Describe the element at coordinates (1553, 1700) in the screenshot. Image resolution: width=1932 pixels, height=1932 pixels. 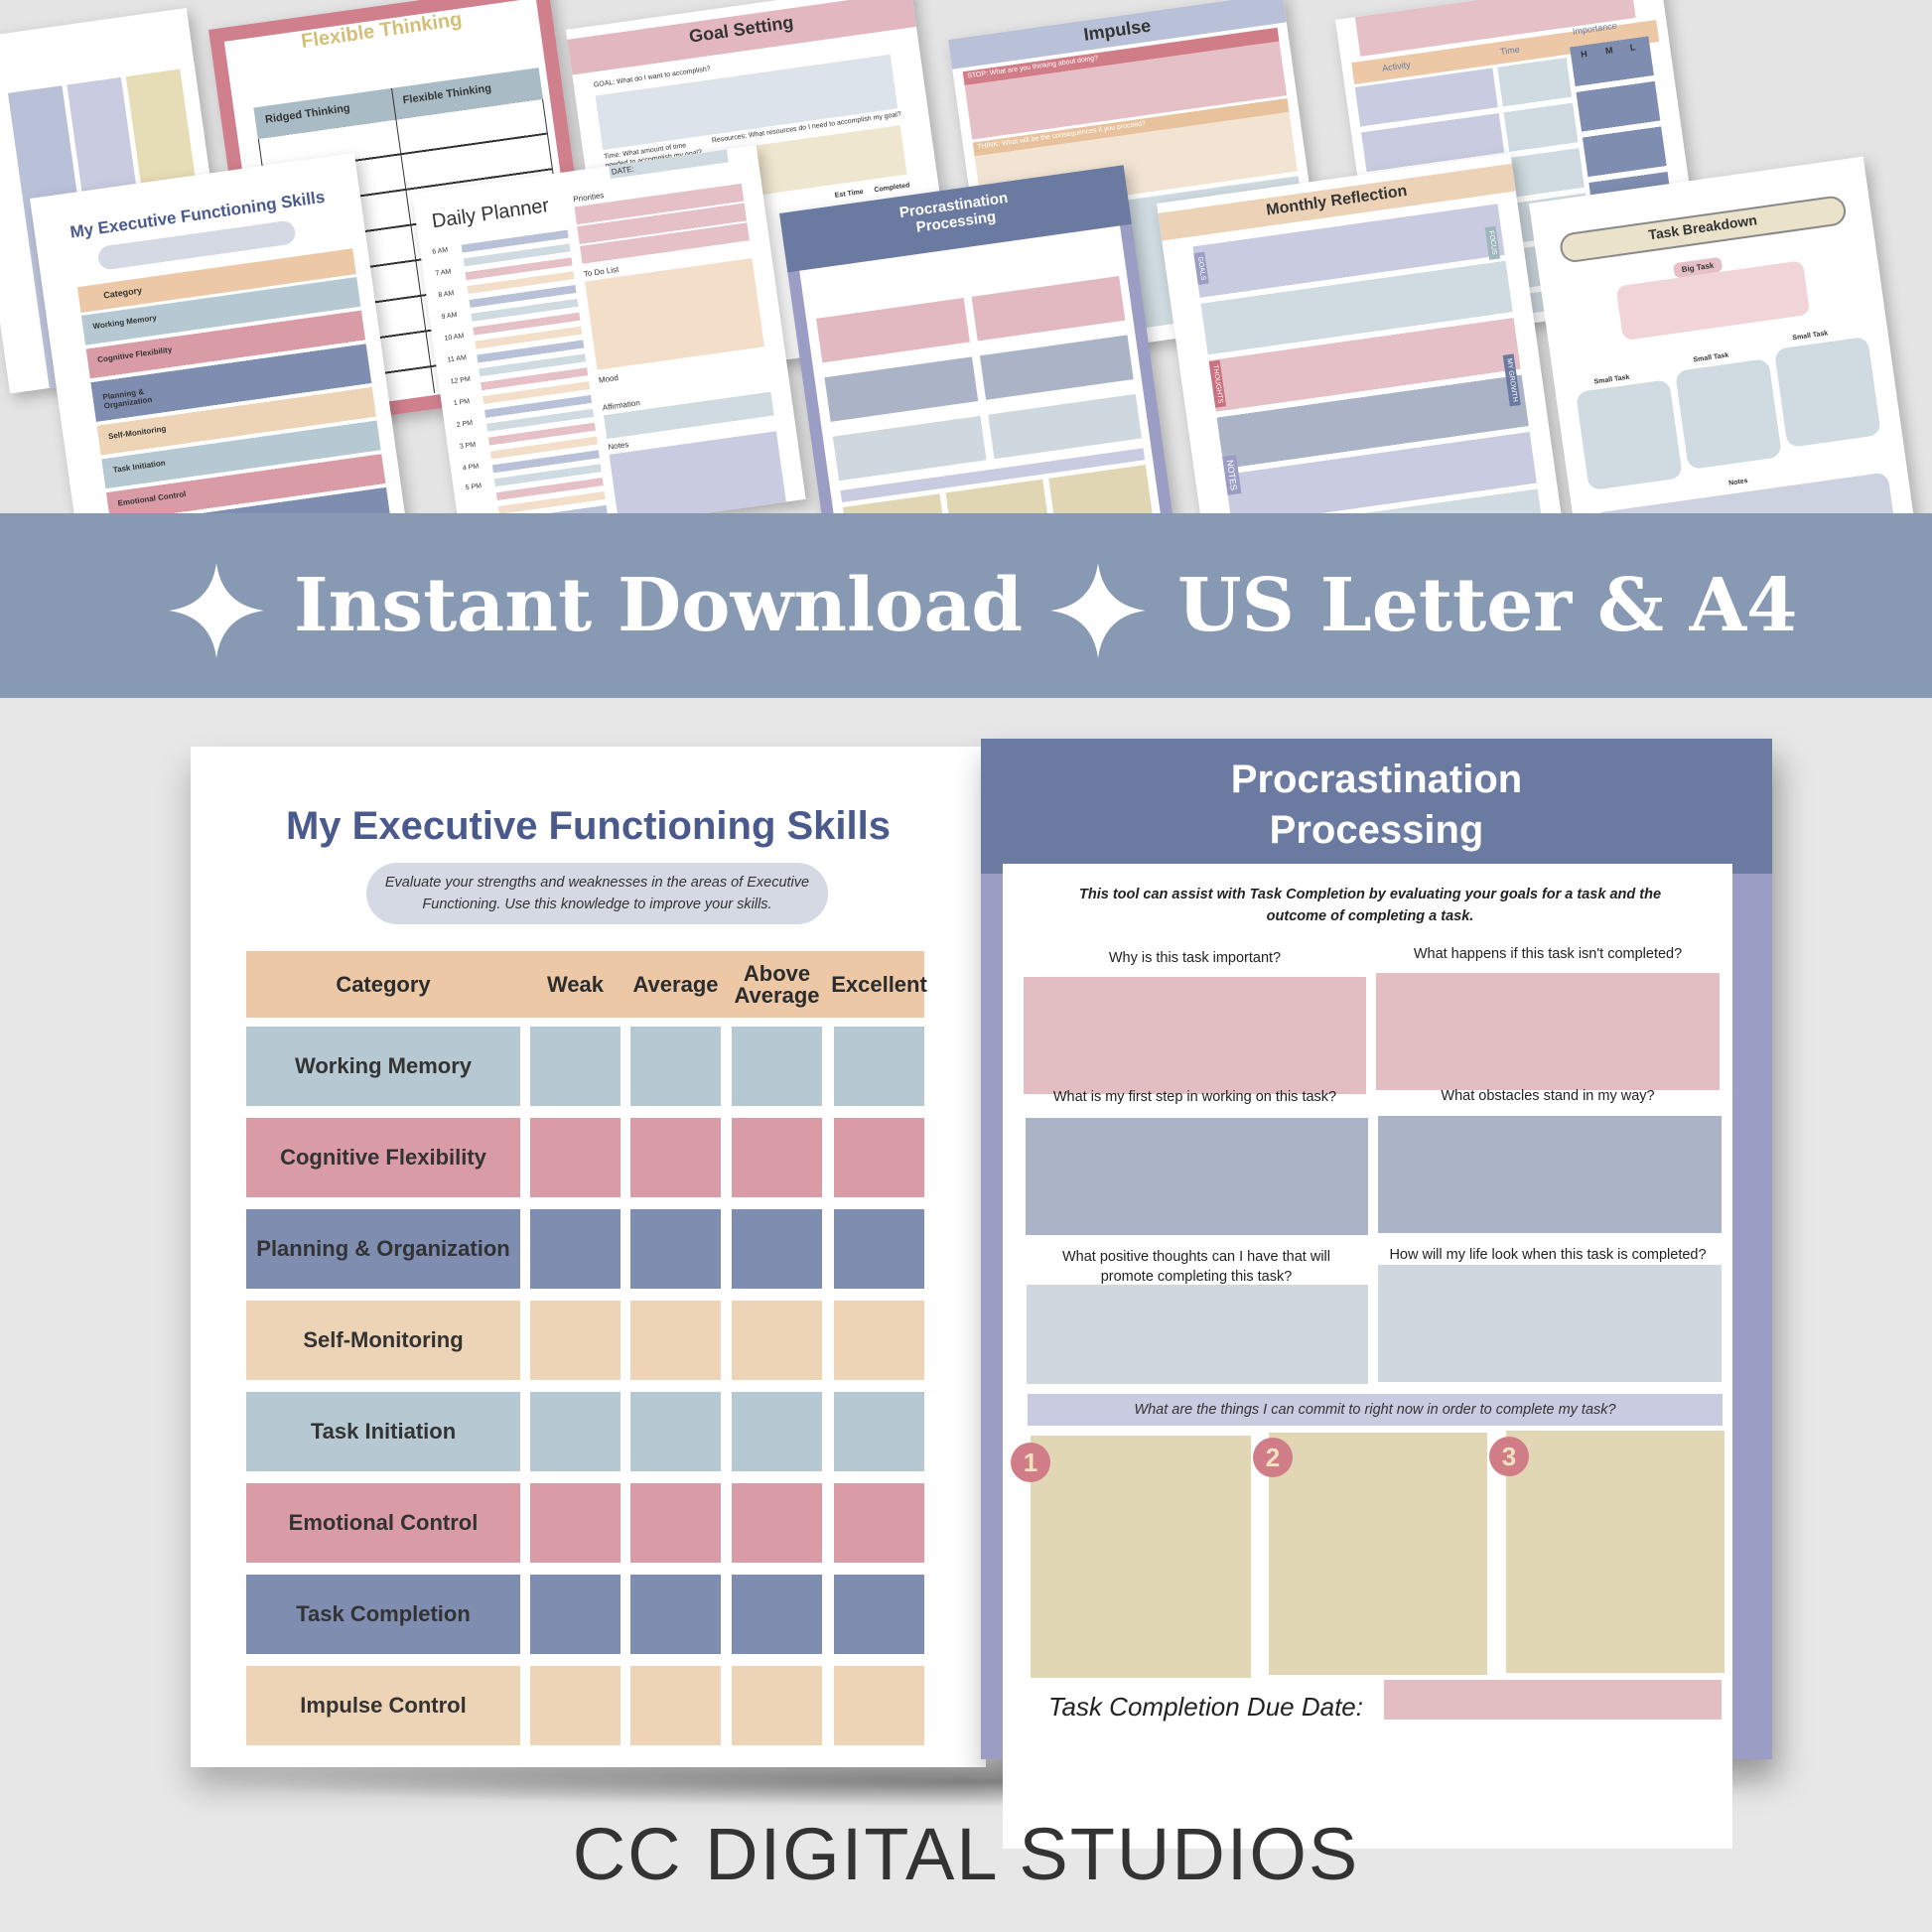
I see `due-date-field` at that location.